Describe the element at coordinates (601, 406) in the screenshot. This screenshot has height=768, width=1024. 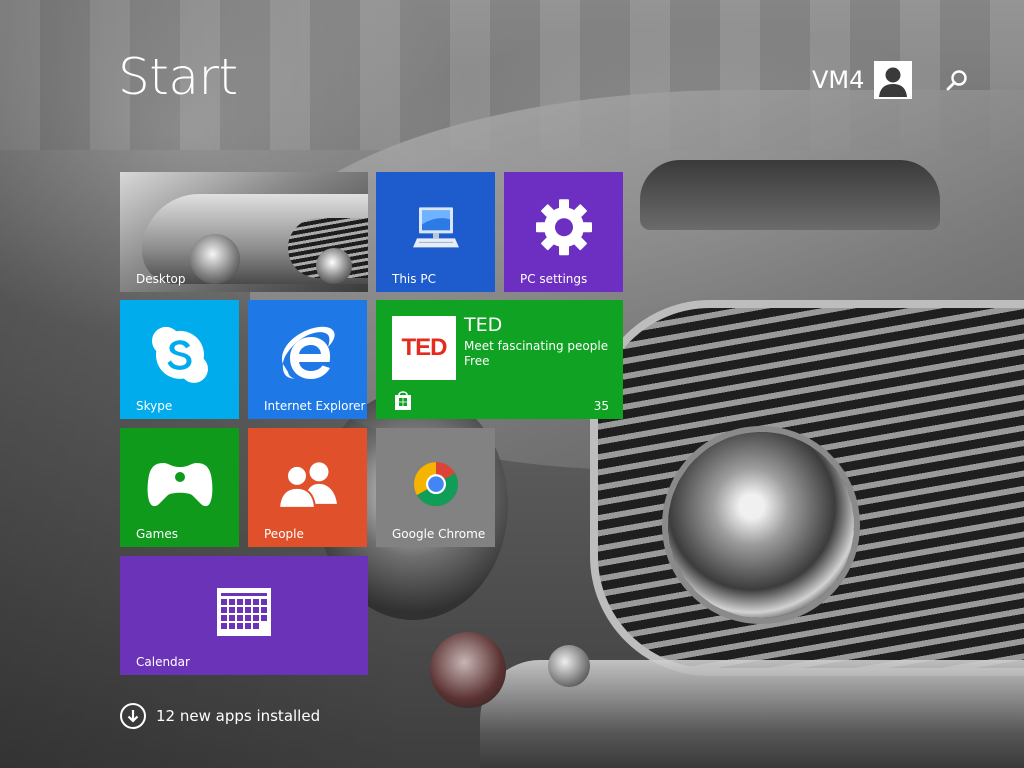
I see `ted-badge-count: 35` at that location.